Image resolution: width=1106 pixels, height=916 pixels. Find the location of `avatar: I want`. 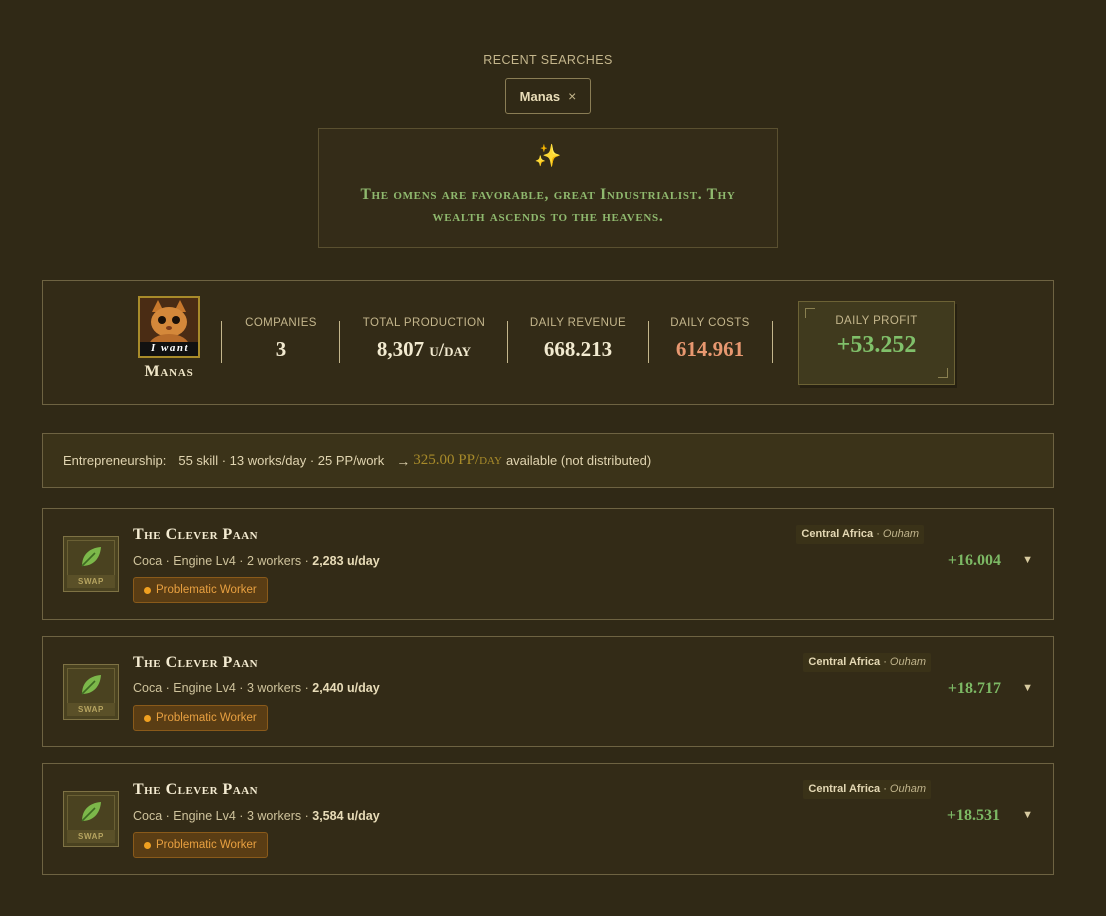

avatar: I want is located at coordinates (169, 327).